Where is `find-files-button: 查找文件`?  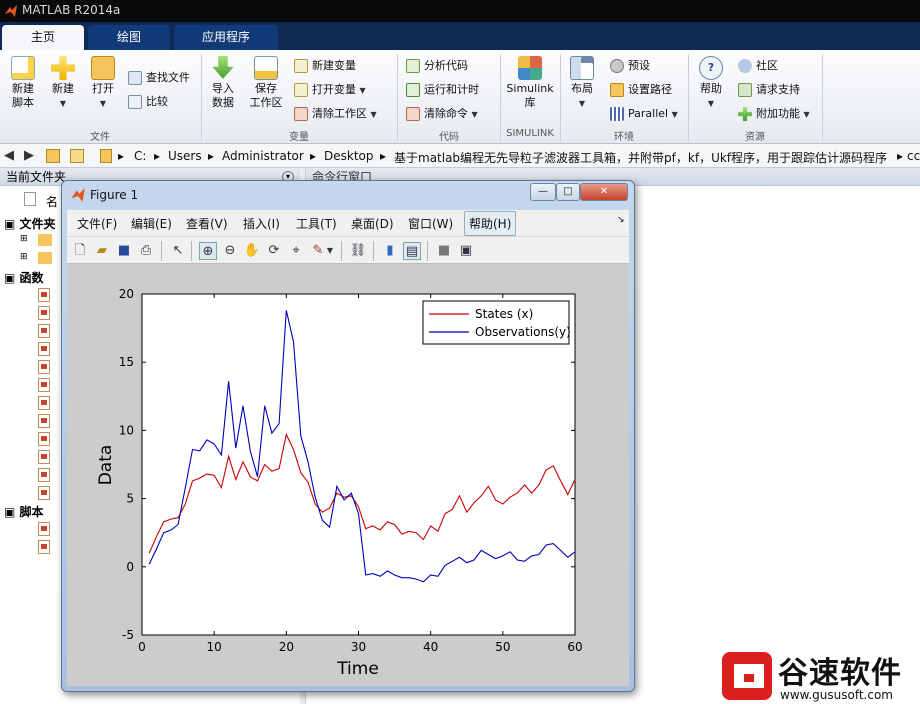 find-files-button: 查找文件 is located at coordinates (159, 78).